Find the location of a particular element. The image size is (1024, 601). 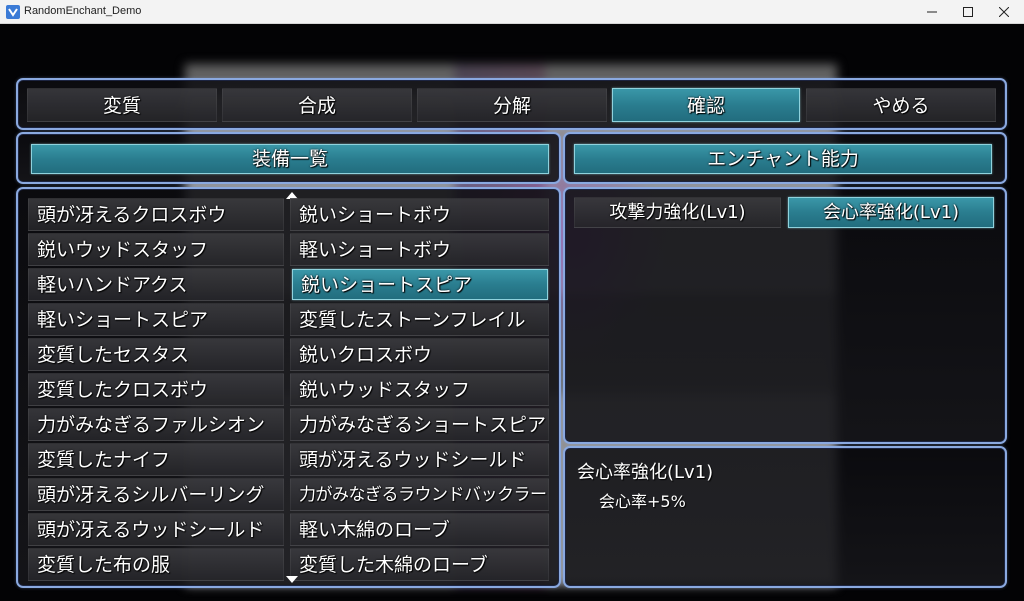

equipment-item: 変質したナイフ is located at coordinates (156, 459).